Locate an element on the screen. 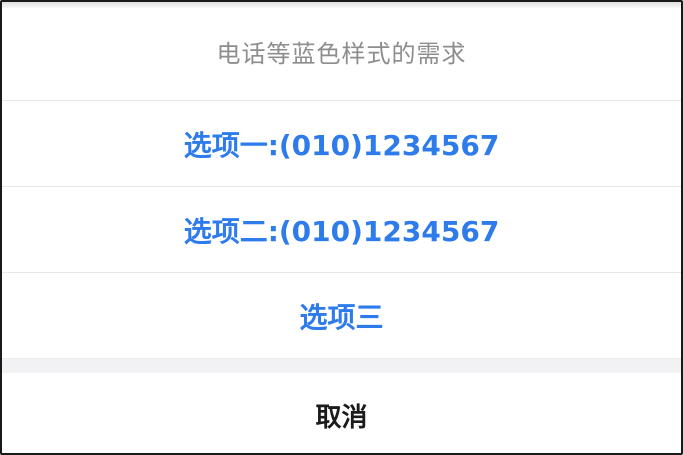 The width and height of the screenshot is (683, 455). option-1-label: 选项一:(010)1234567 is located at coordinates (341, 145).